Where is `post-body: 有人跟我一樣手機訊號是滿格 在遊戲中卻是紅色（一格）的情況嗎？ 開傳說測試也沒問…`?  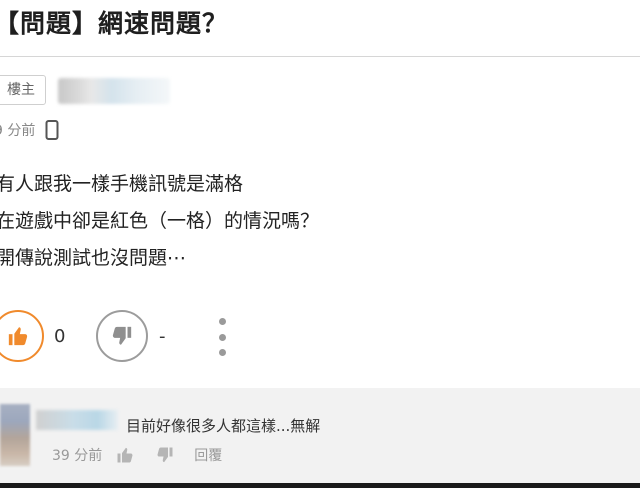 post-body: 有人跟我一樣手機訊號是滿格 在遊戲中卻是紅色（一格）的情況嗎？ 開傳說測試也沒問… is located at coordinates (159, 221).